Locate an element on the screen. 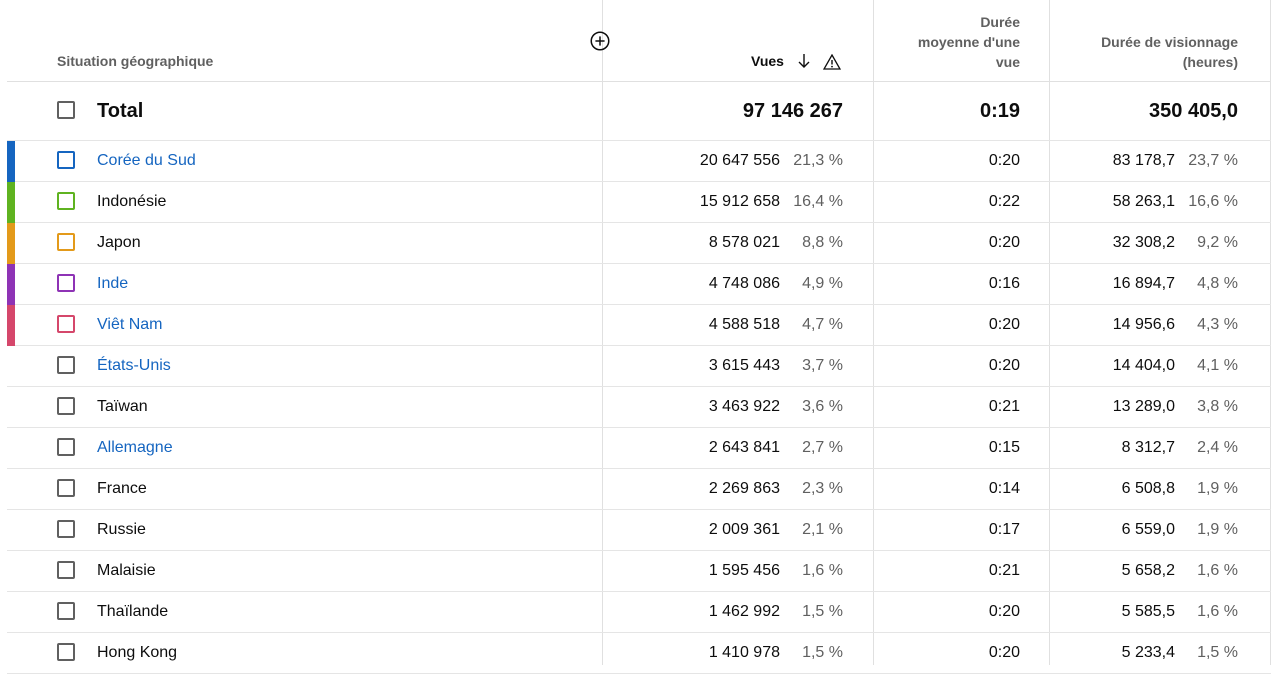  country-name: Malaisie is located at coordinates (126, 570).